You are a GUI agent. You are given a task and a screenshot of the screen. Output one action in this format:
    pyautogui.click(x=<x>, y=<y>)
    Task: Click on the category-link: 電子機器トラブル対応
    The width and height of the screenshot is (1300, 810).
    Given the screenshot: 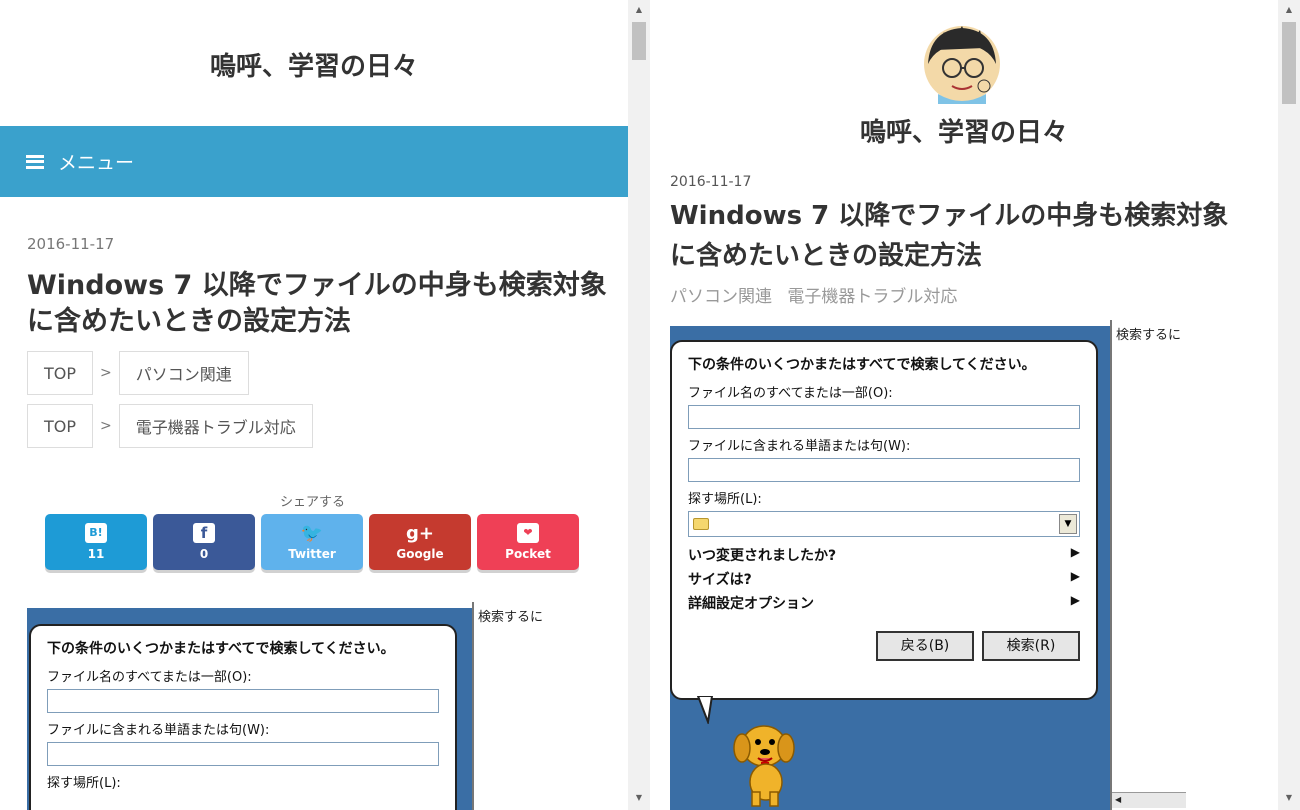 What is the action you would take?
    pyautogui.click(x=872, y=297)
    